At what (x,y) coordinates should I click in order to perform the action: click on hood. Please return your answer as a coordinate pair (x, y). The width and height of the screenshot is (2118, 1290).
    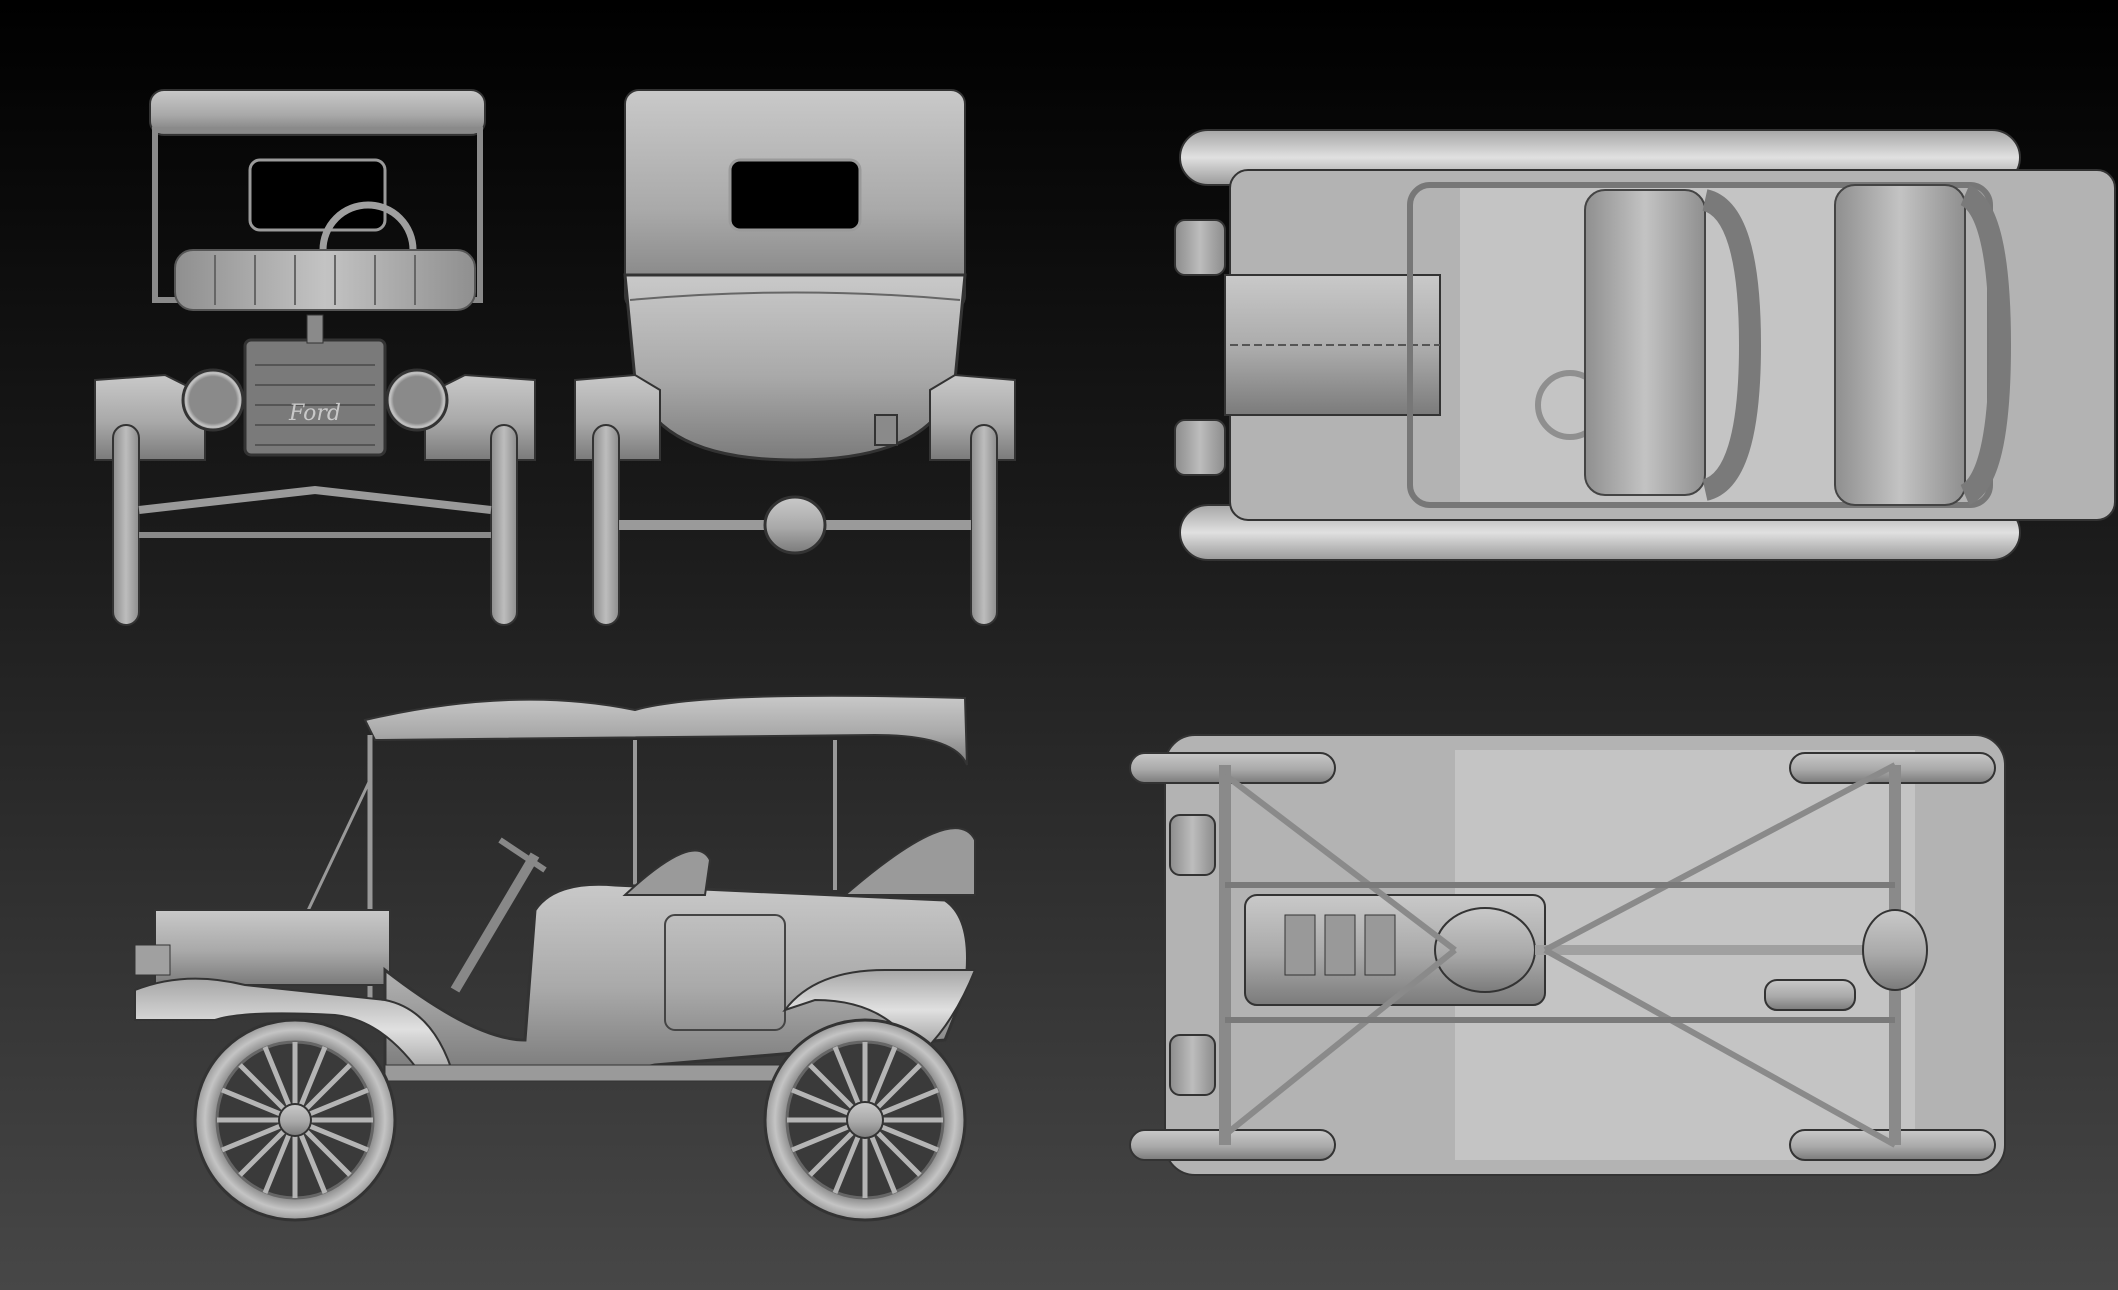
    Looking at the image, I should click on (272, 947).